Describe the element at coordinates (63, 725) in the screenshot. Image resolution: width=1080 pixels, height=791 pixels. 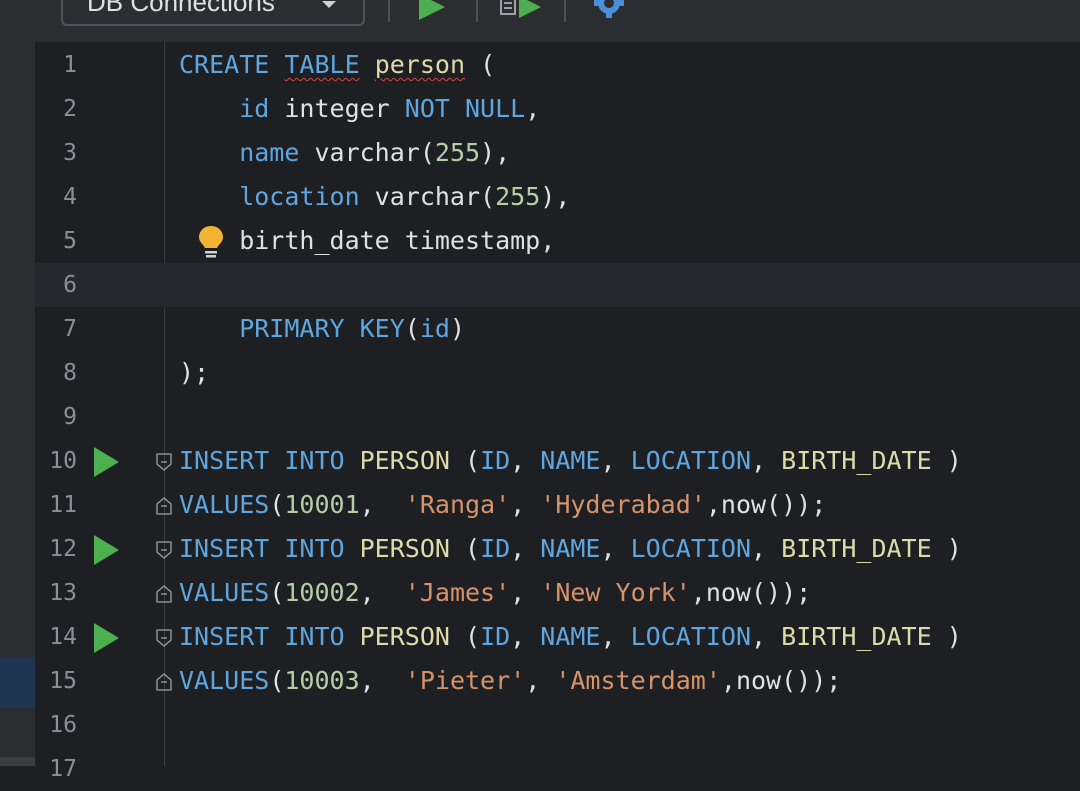
I see `line-number: 16` at that location.